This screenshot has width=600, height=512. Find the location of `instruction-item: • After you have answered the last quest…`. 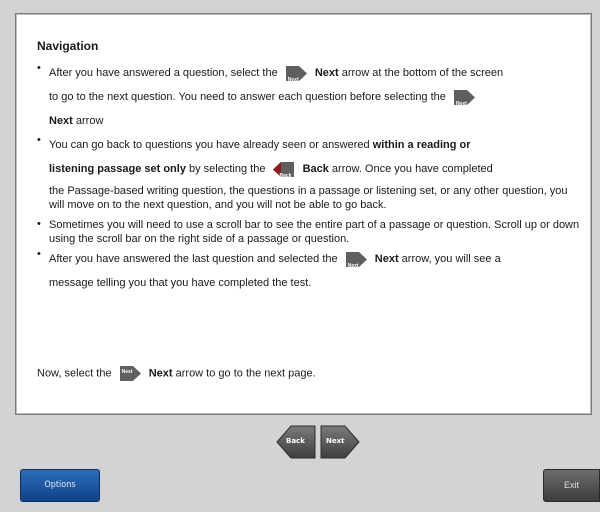

instruction-item: • After you have answered the last quest… is located at coordinates (309, 272).